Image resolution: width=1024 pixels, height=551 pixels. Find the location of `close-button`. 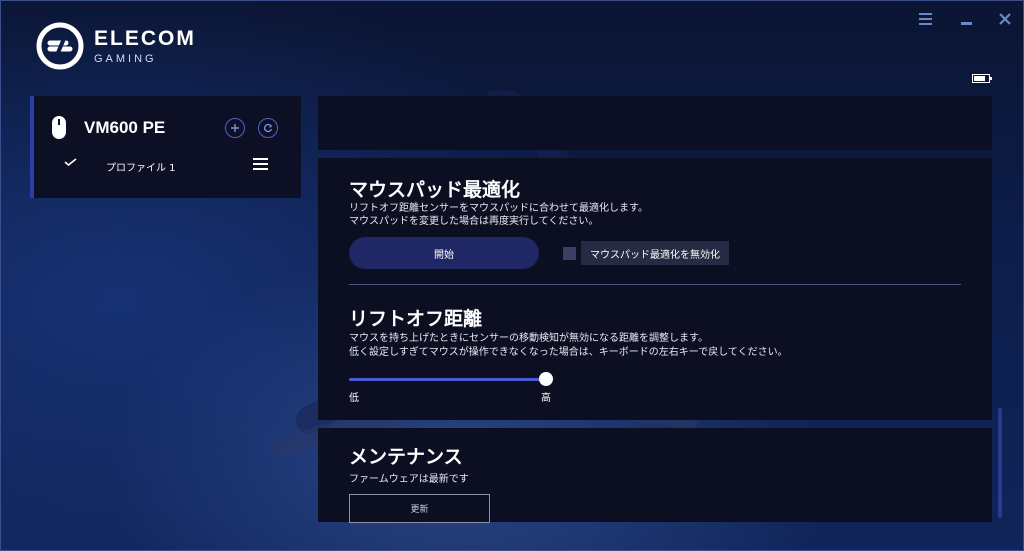

close-button is located at coordinates (1005, 19).